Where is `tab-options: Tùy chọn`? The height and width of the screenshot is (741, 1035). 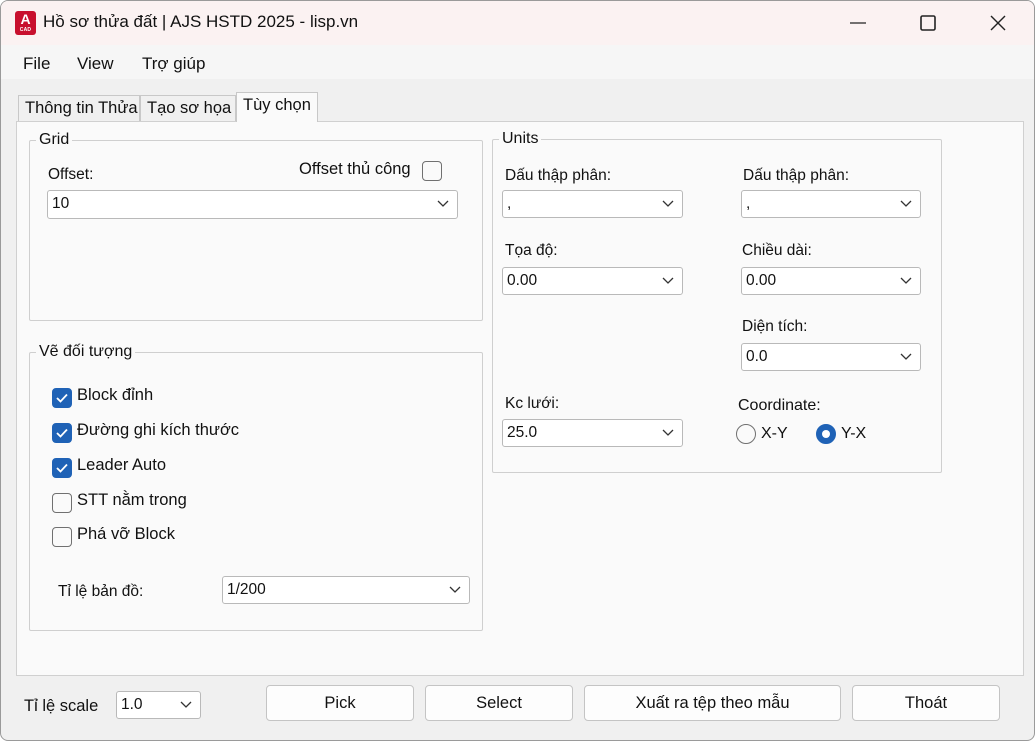
tab-options: Tùy chọn is located at coordinates (277, 107).